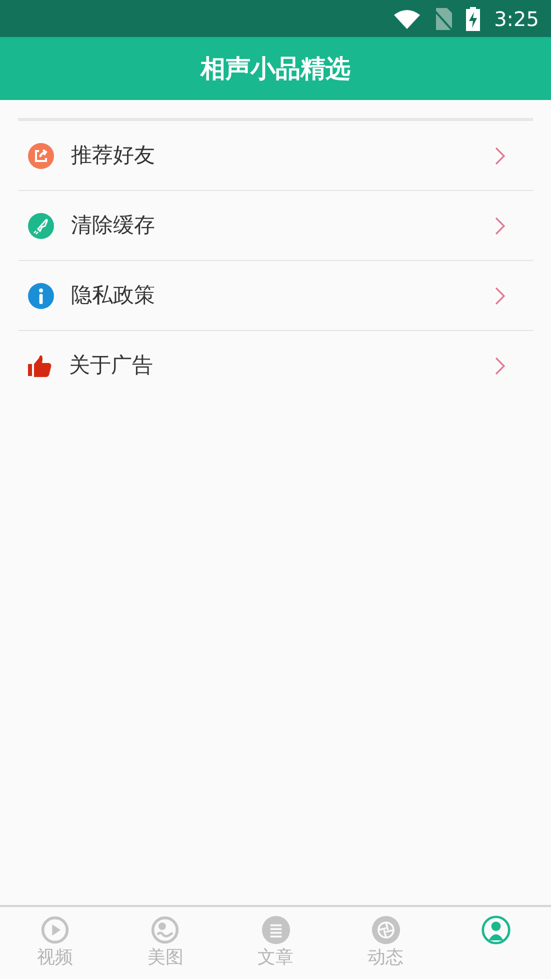 The width and height of the screenshot is (551, 979). What do you see at coordinates (495, 930) in the screenshot?
I see `person-icon` at bounding box center [495, 930].